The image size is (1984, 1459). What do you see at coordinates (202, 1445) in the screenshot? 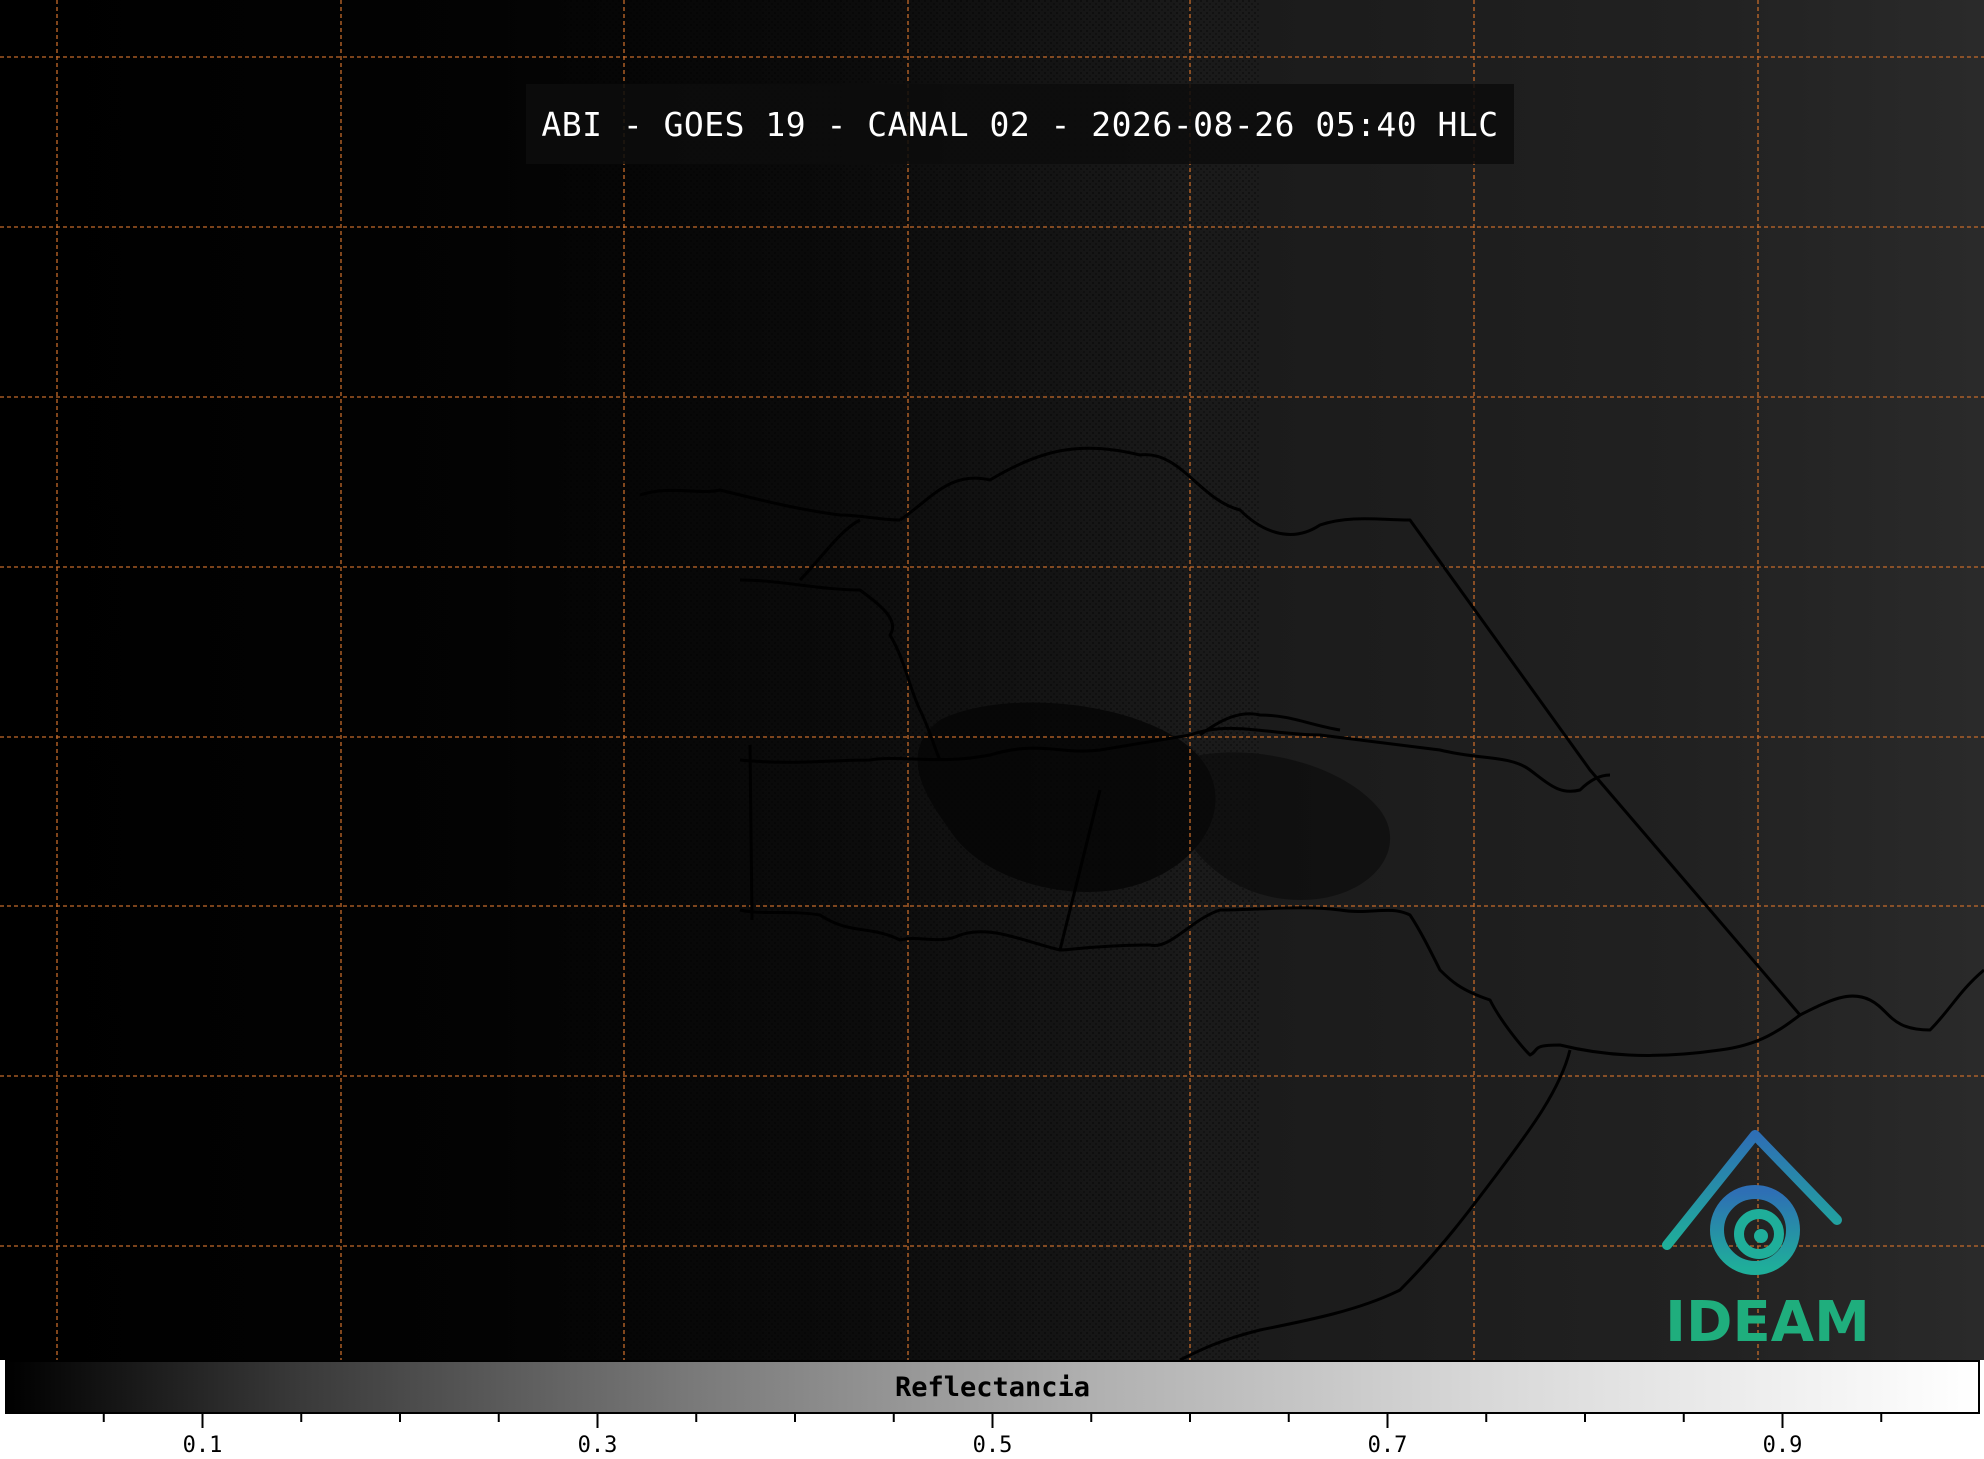
I see `colorbar-tick-label: 0.1` at bounding box center [202, 1445].